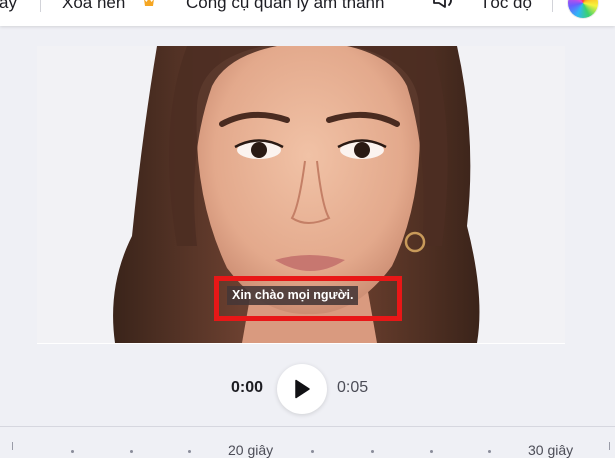  I want to click on toolbar-item-partial: ay, so click(8, 6).